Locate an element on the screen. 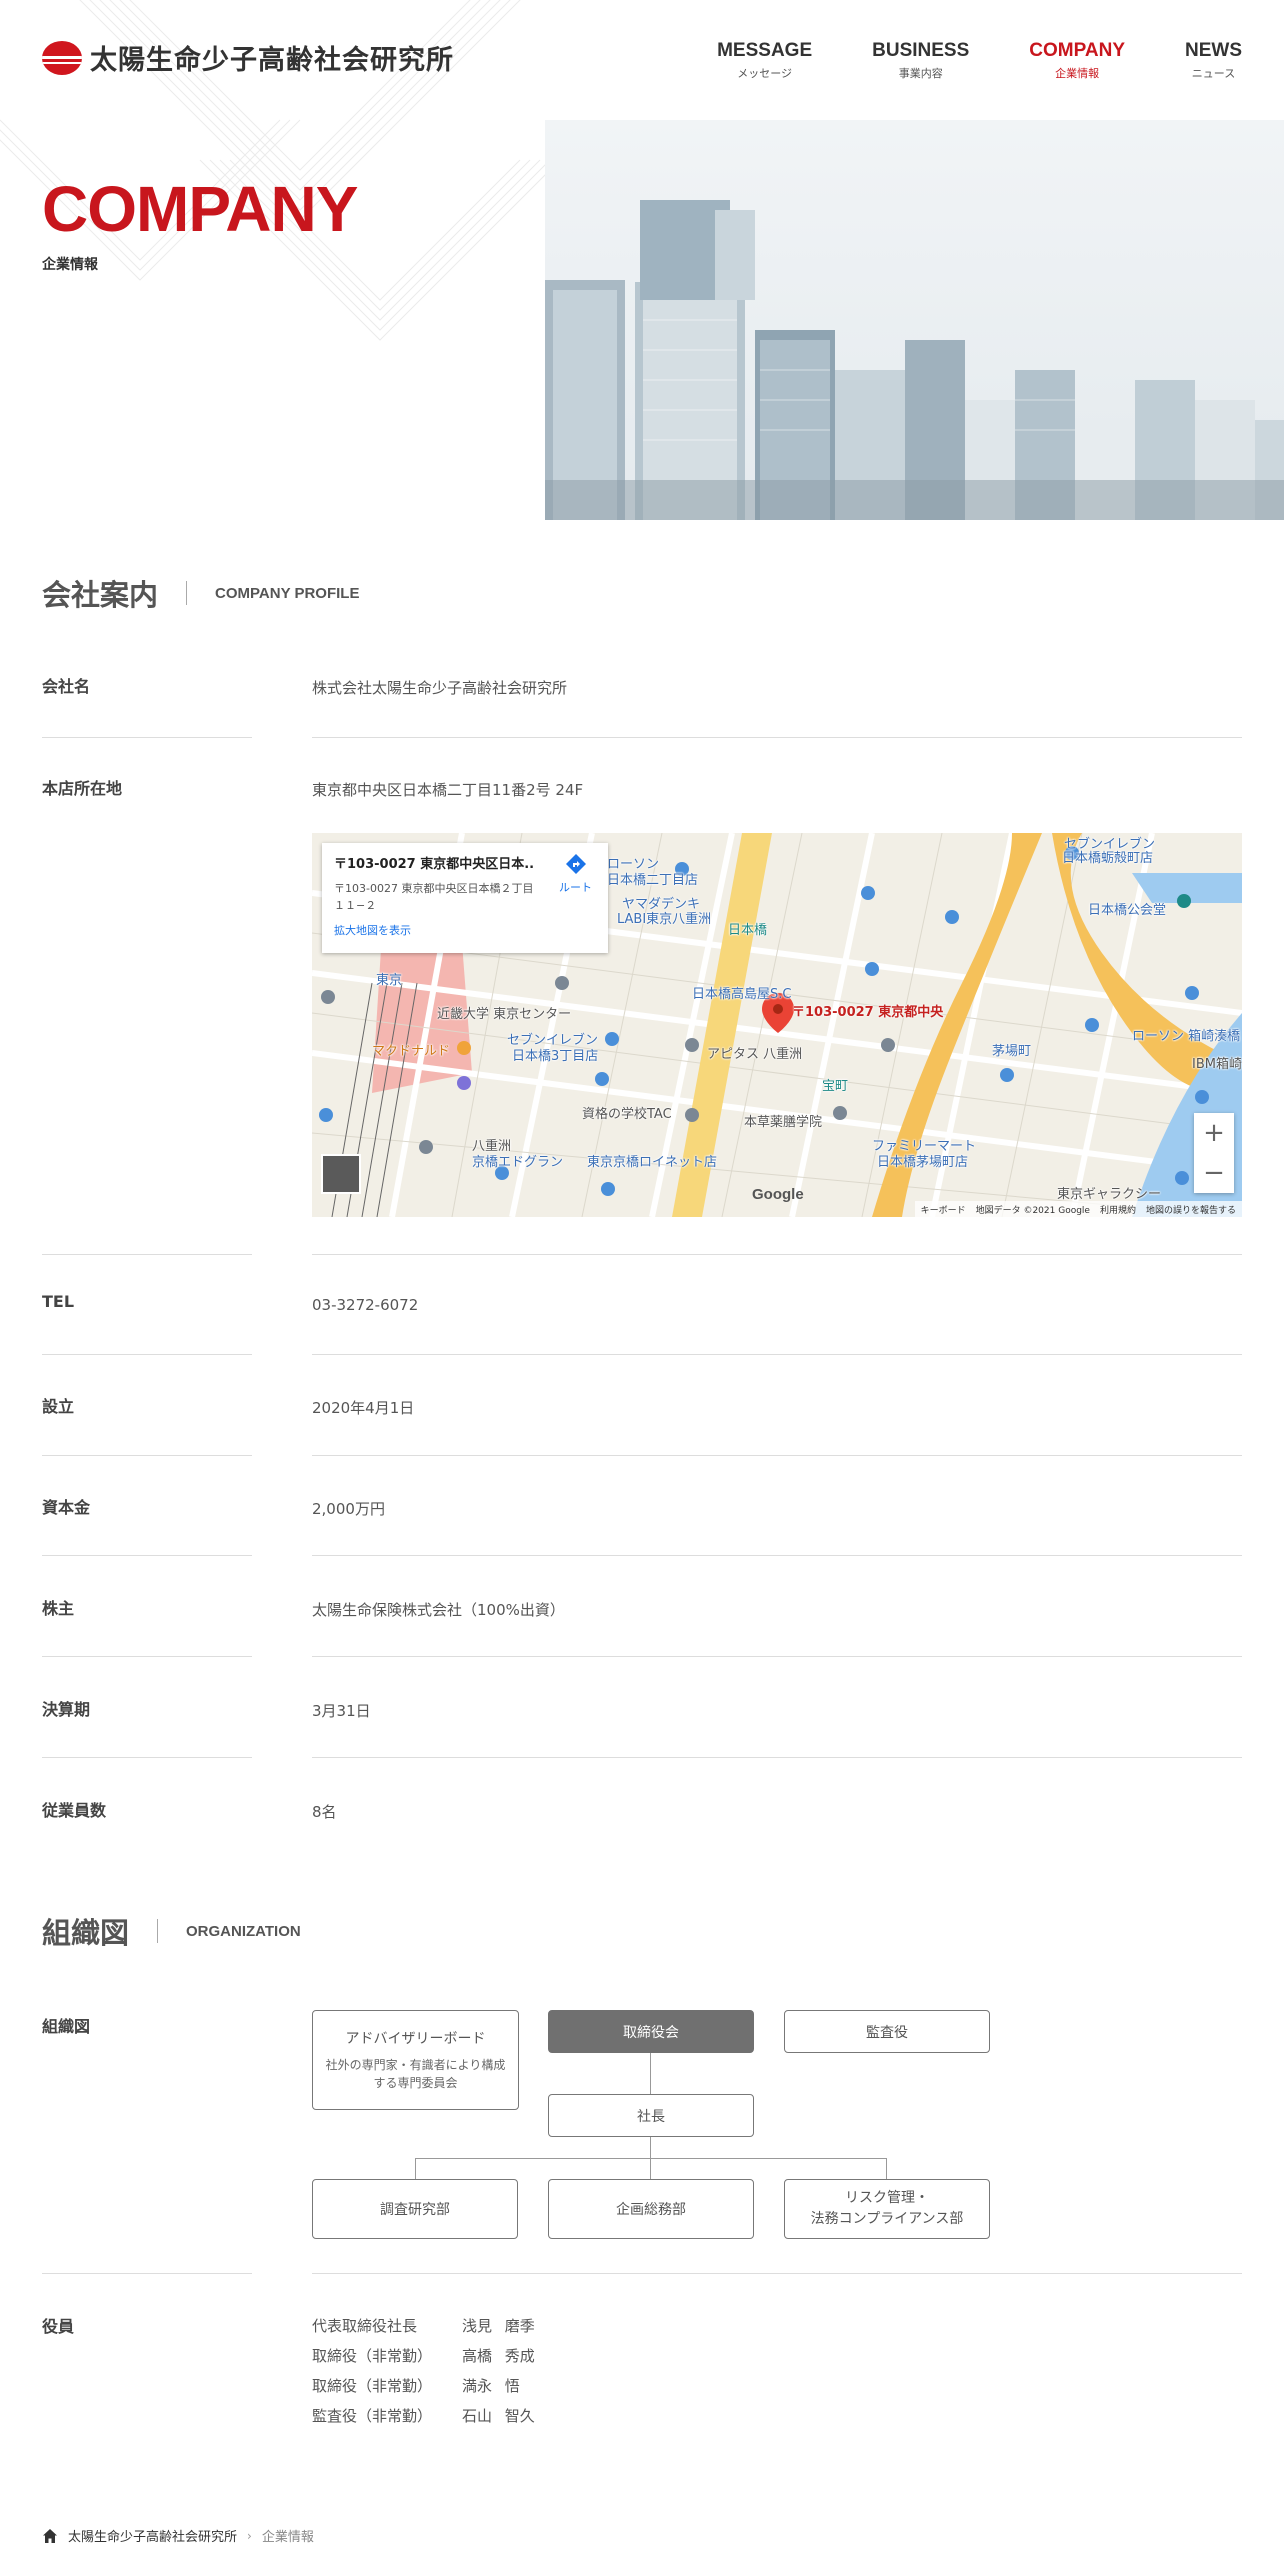 The image size is (1284, 2568). page-subtitle: 企業情報 is located at coordinates (70, 265).